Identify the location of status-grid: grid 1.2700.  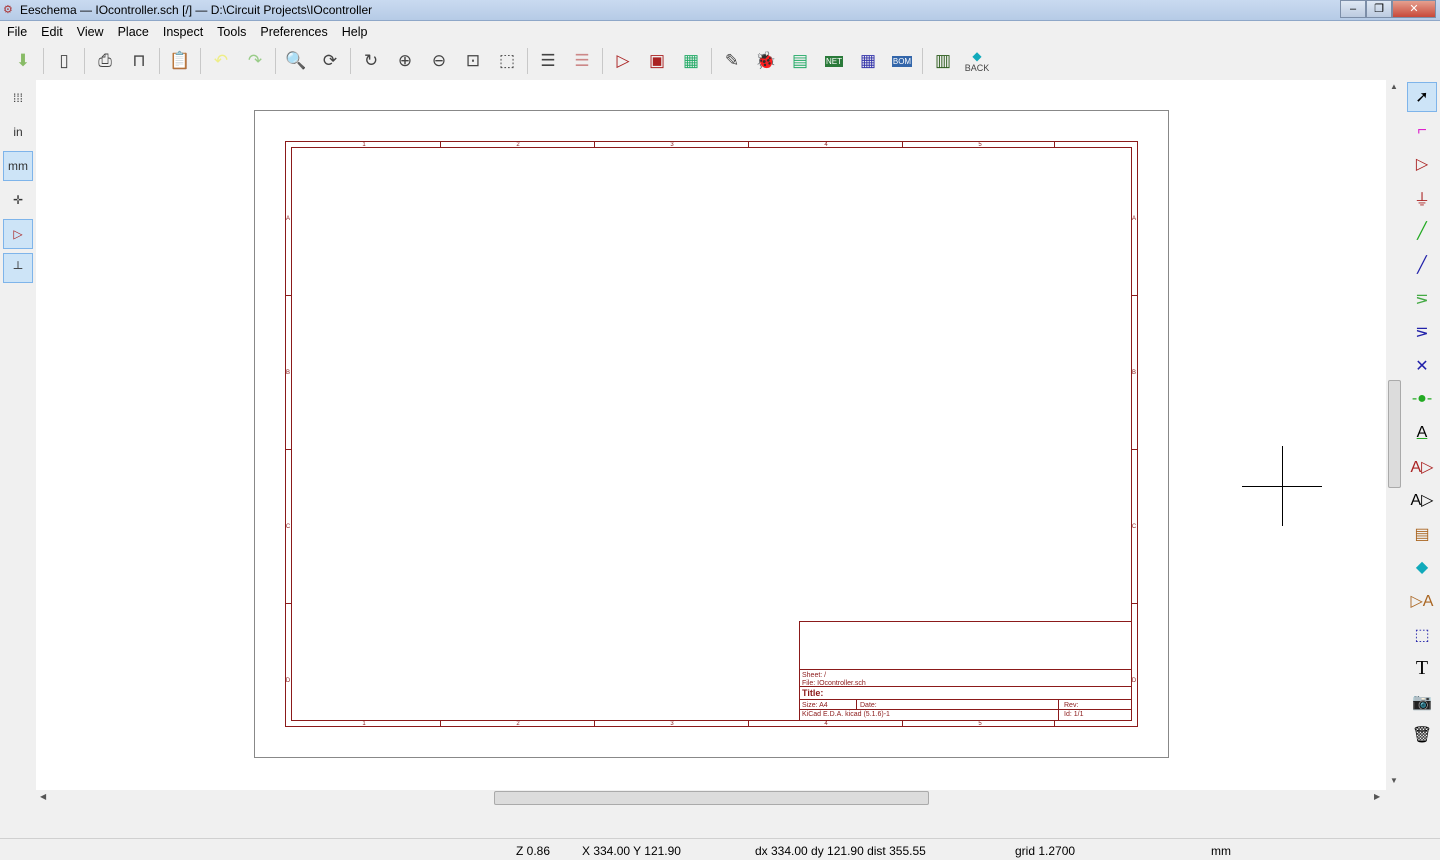
(1045, 851).